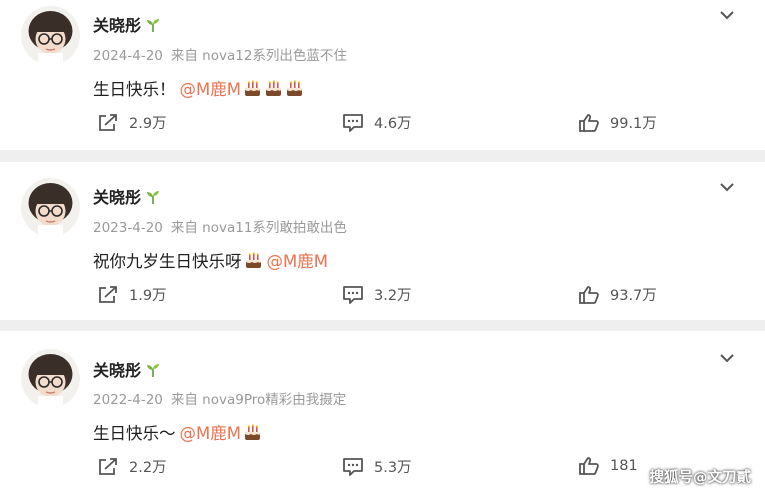 Image resolution: width=765 pixels, height=495 pixels. Describe the element at coordinates (258, 400) in the screenshot. I see `post-source: 来自 nova9Pro精彩由我摄定` at that location.